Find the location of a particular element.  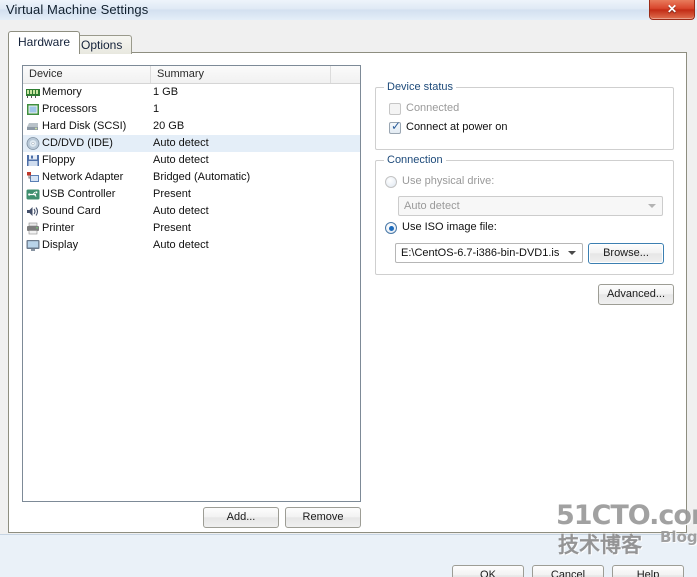

iso-path-value: E:\CentOS-6.7-i386-bin-DVD1.is is located at coordinates (480, 253).